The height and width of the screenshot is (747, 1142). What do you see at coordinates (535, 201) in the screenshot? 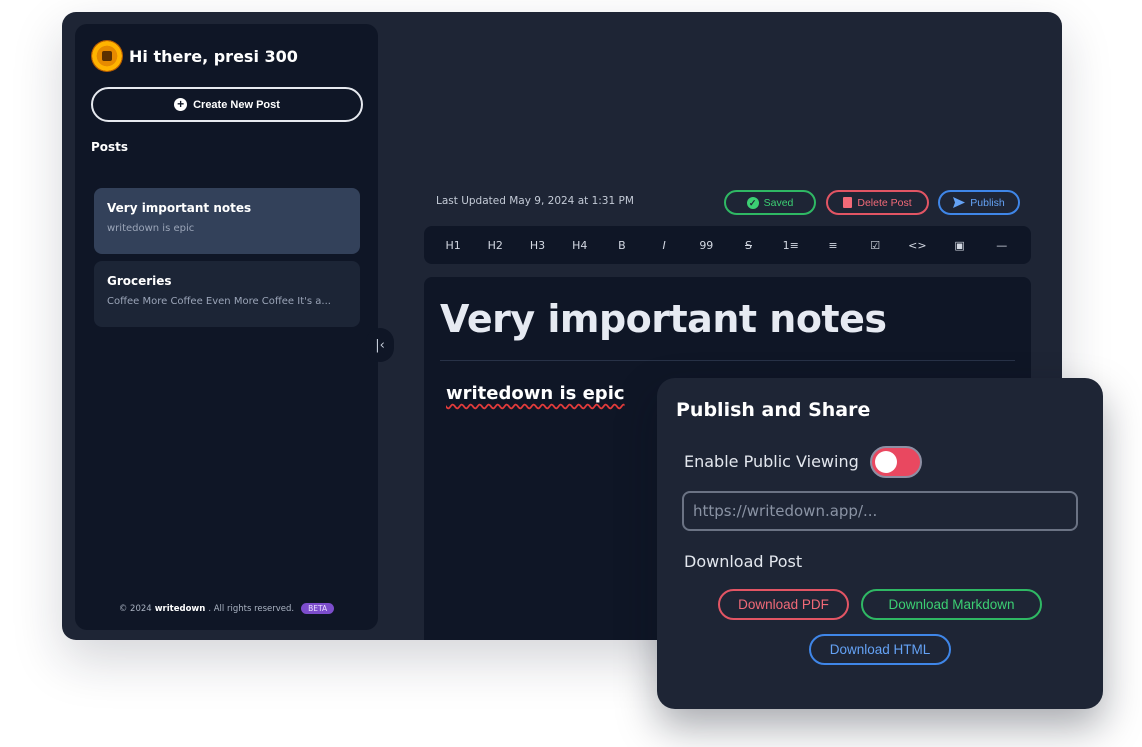
I see `last-updated-text: Last Updated May 9, 2024 at 1:31 PM` at bounding box center [535, 201].